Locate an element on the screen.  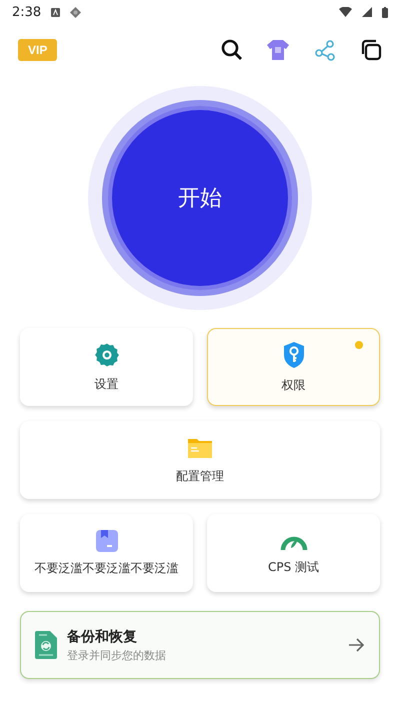
arrow-right-icon is located at coordinates (357, 645).